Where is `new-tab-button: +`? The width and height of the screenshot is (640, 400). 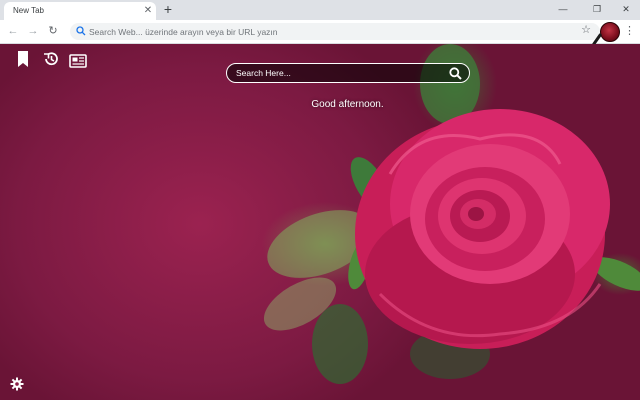 new-tab-button: + is located at coordinates (168, 9).